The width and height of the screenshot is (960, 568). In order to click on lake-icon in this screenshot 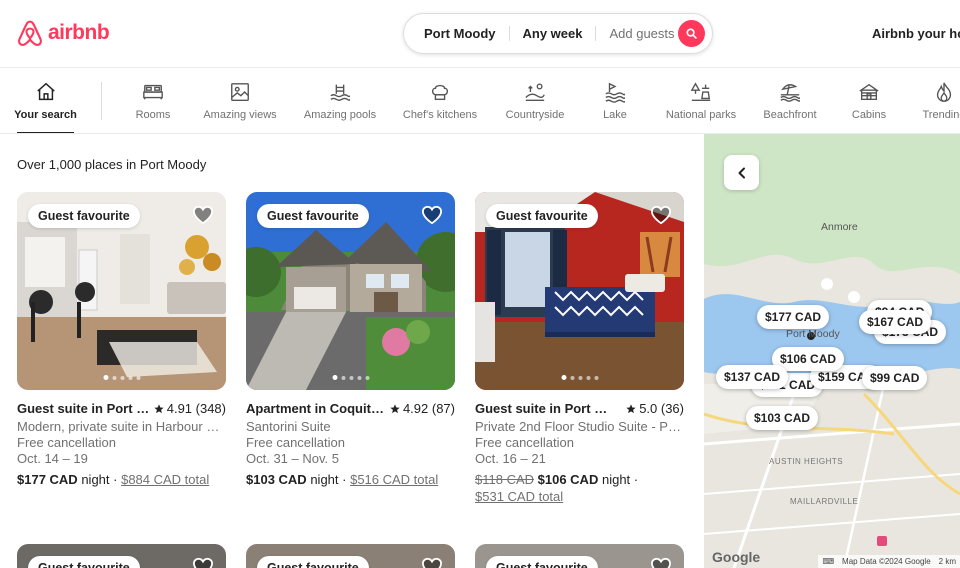, I will do `click(615, 92)`.